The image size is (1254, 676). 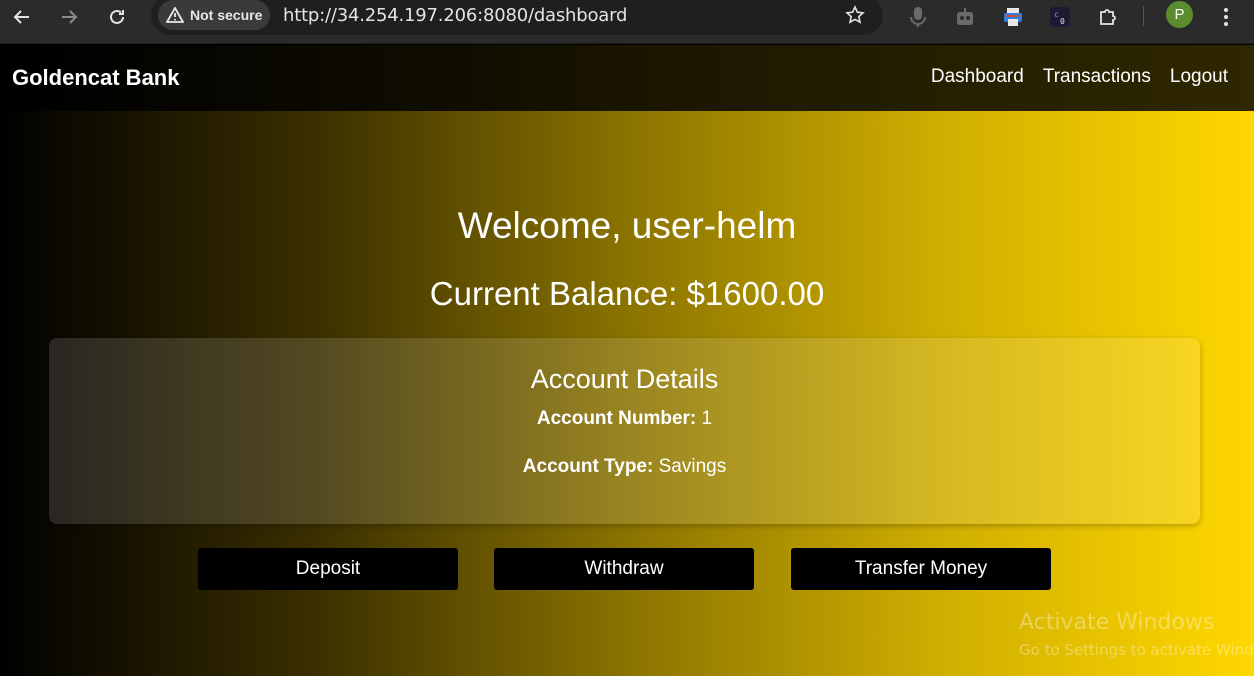 What do you see at coordinates (95, 78) in the screenshot?
I see `brand-title: Goldencat Bank` at bounding box center [95, 78].